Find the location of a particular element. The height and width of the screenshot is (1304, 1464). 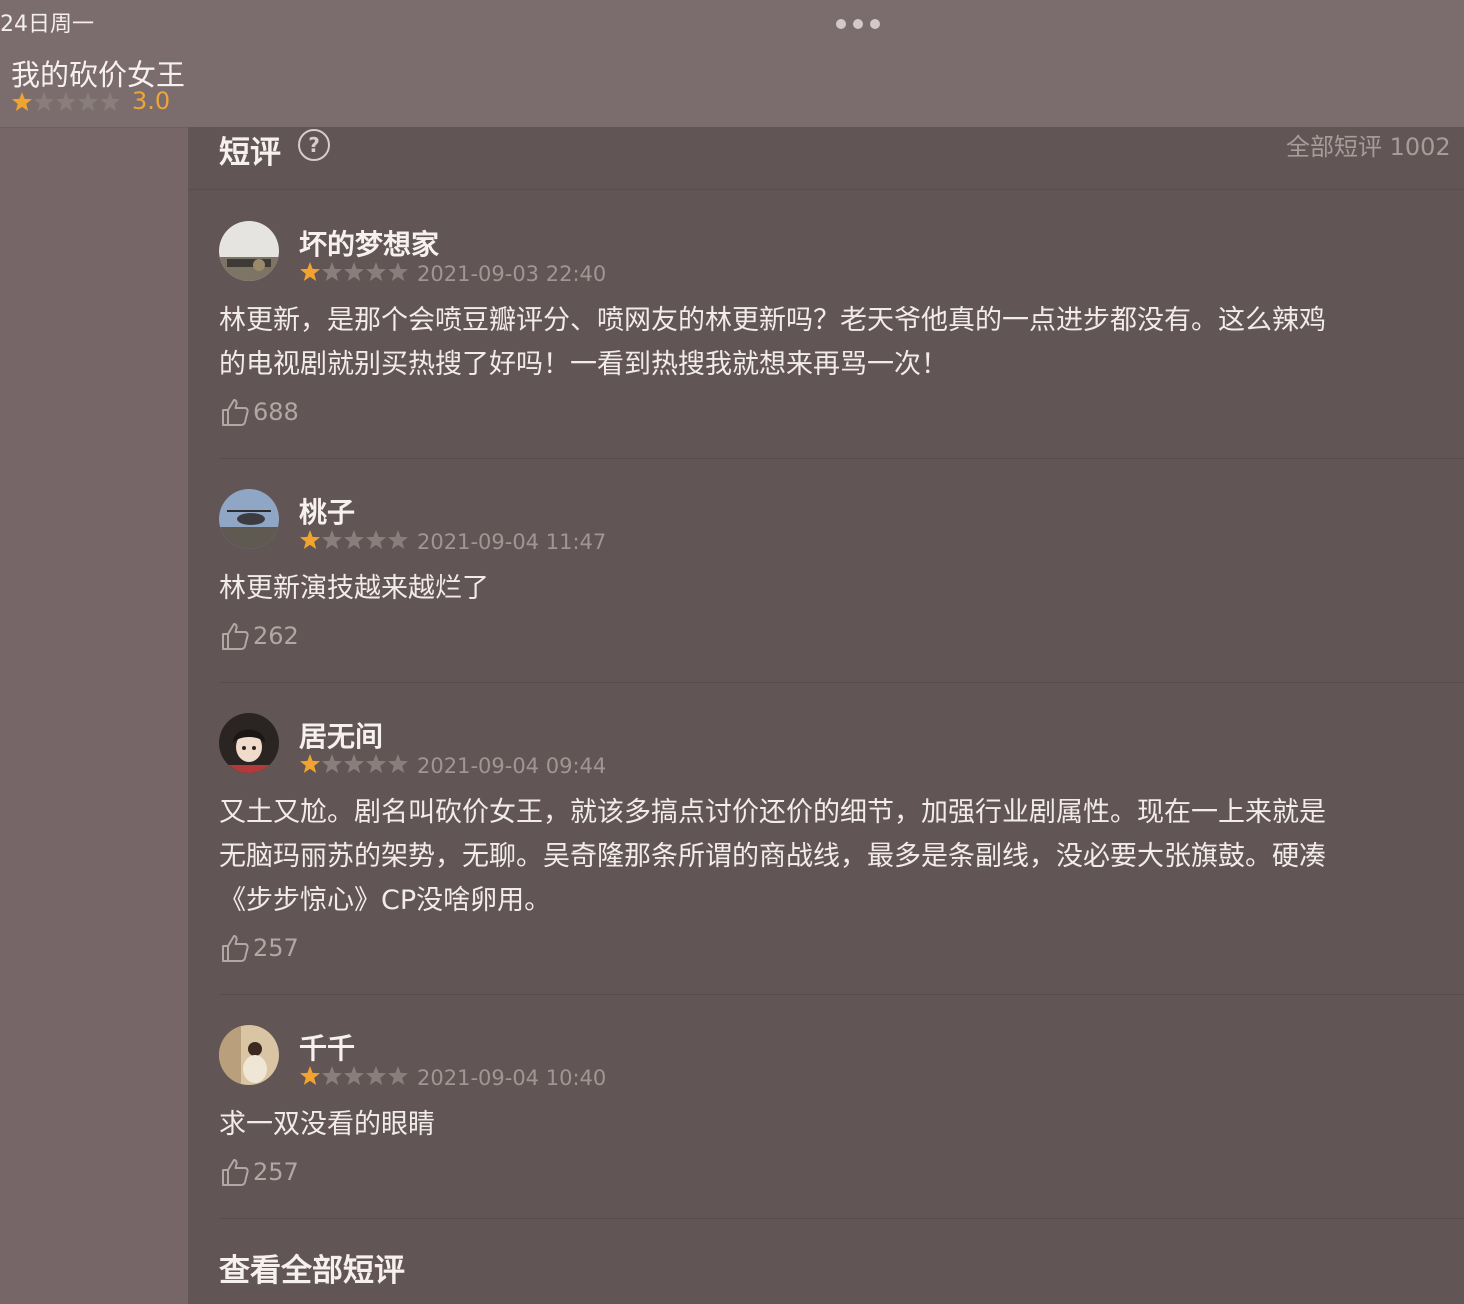

section-title: 短评 is located at coordinates (250, 153).